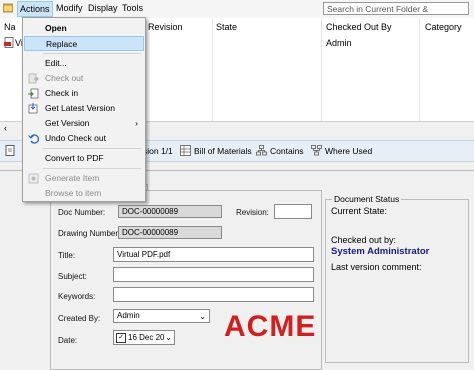  I want to click on menu-item-replace: Replace, so click(84, 43).